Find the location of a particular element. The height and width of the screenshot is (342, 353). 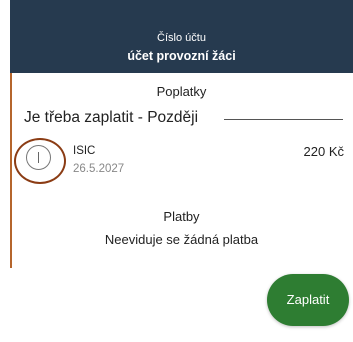

fee-status-text: Je třeba zaplatit - Později is located at coordinates (111, 117).